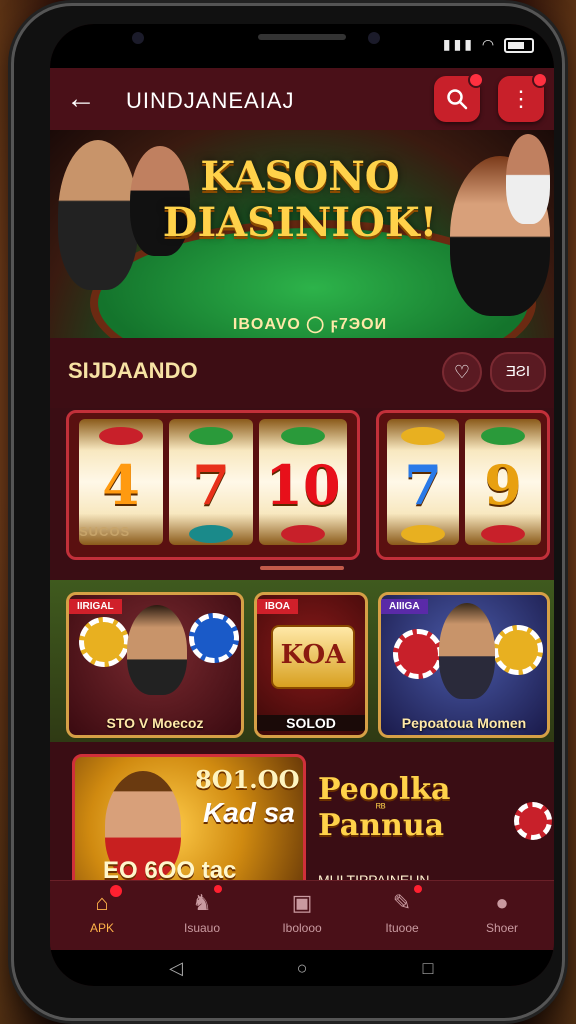 The width and height of the screenshot is (576, 1024). Describe the element at coordinates (310, 324) in the screenshot. I see `banner-subtitle: IBOAVO ◯ ϝ7ЭOИ` at that location.